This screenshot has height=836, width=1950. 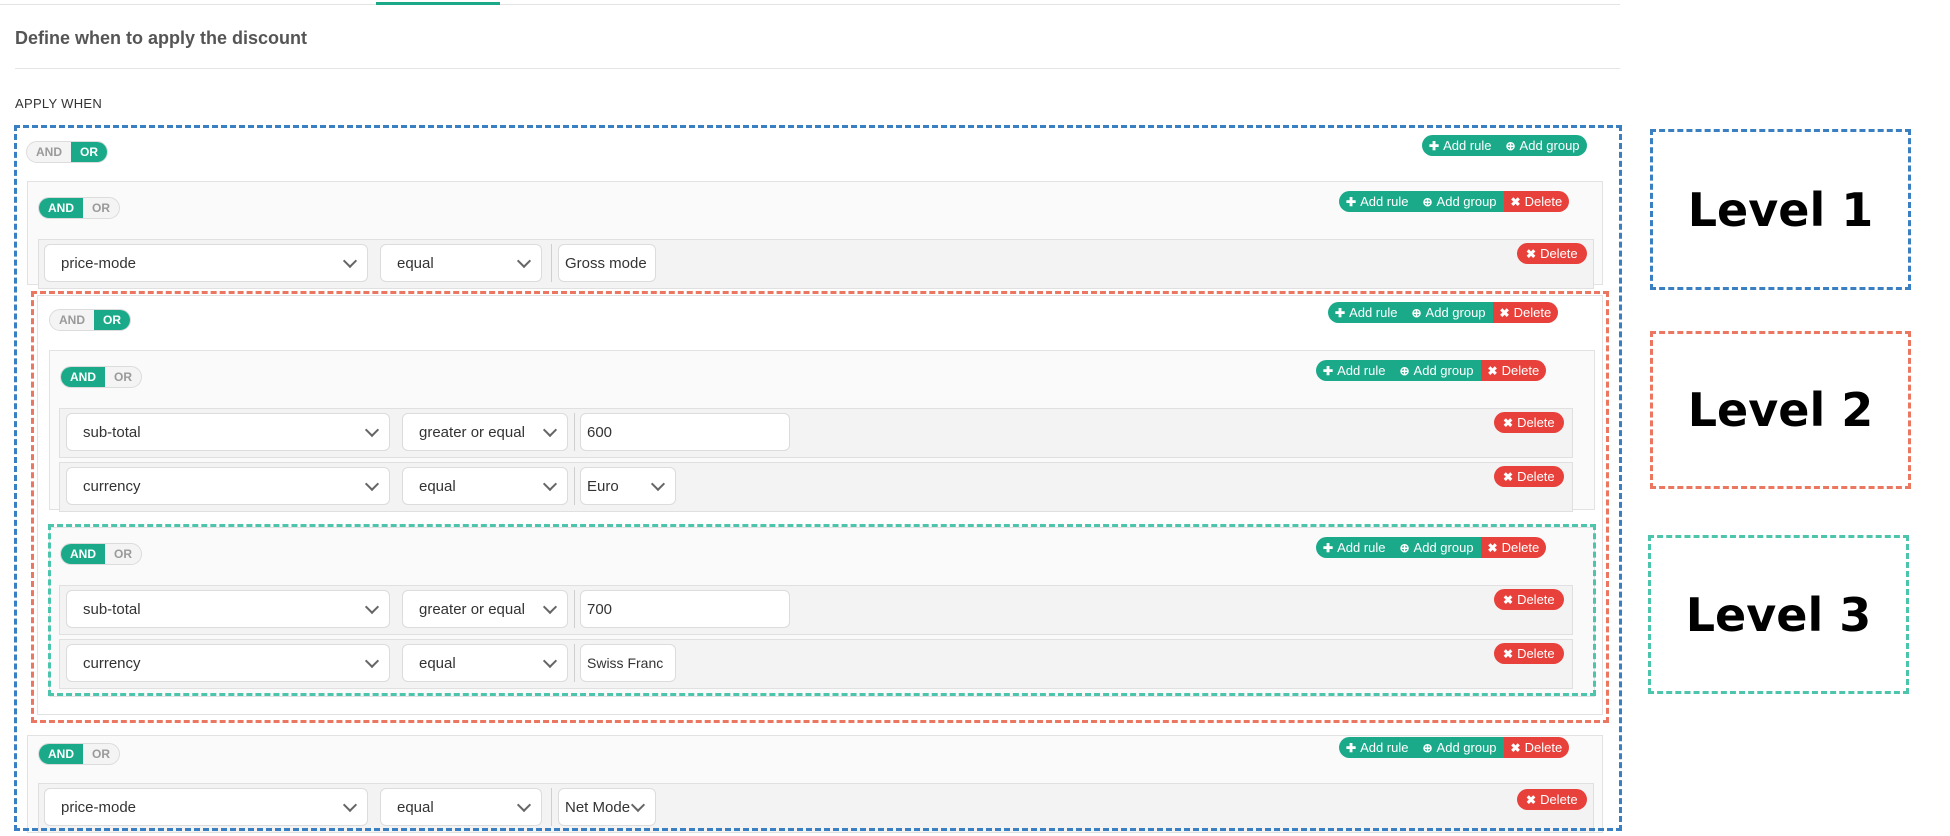 I want to click on level-1-legend: Level 1, so click(x=1780, y=209).